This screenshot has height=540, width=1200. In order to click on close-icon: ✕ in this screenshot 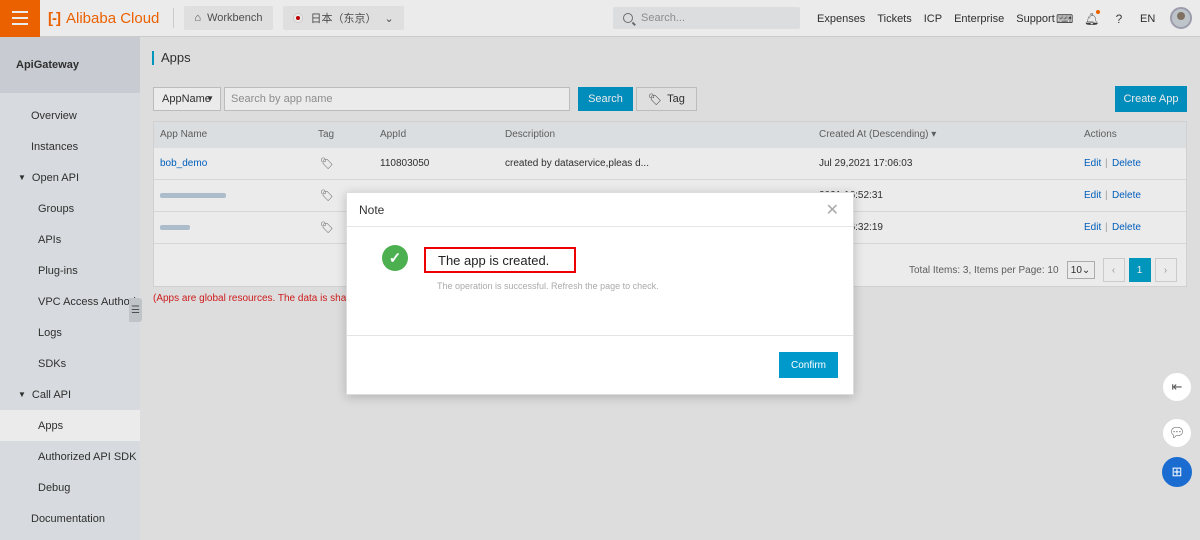, I will do `click(832, 210)`.